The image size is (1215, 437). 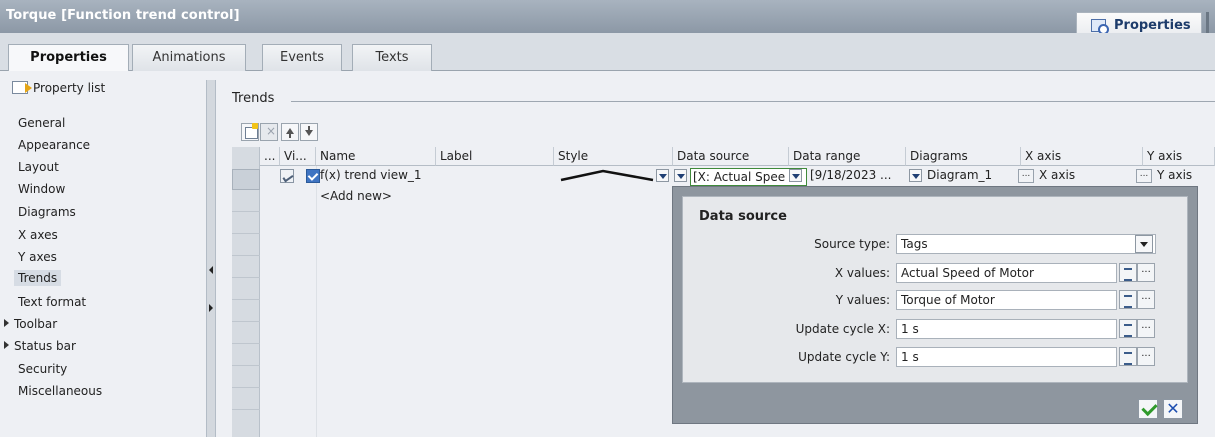 I want to click on sidebar-item-x-axes: X axes, so click(x=38, y=235).